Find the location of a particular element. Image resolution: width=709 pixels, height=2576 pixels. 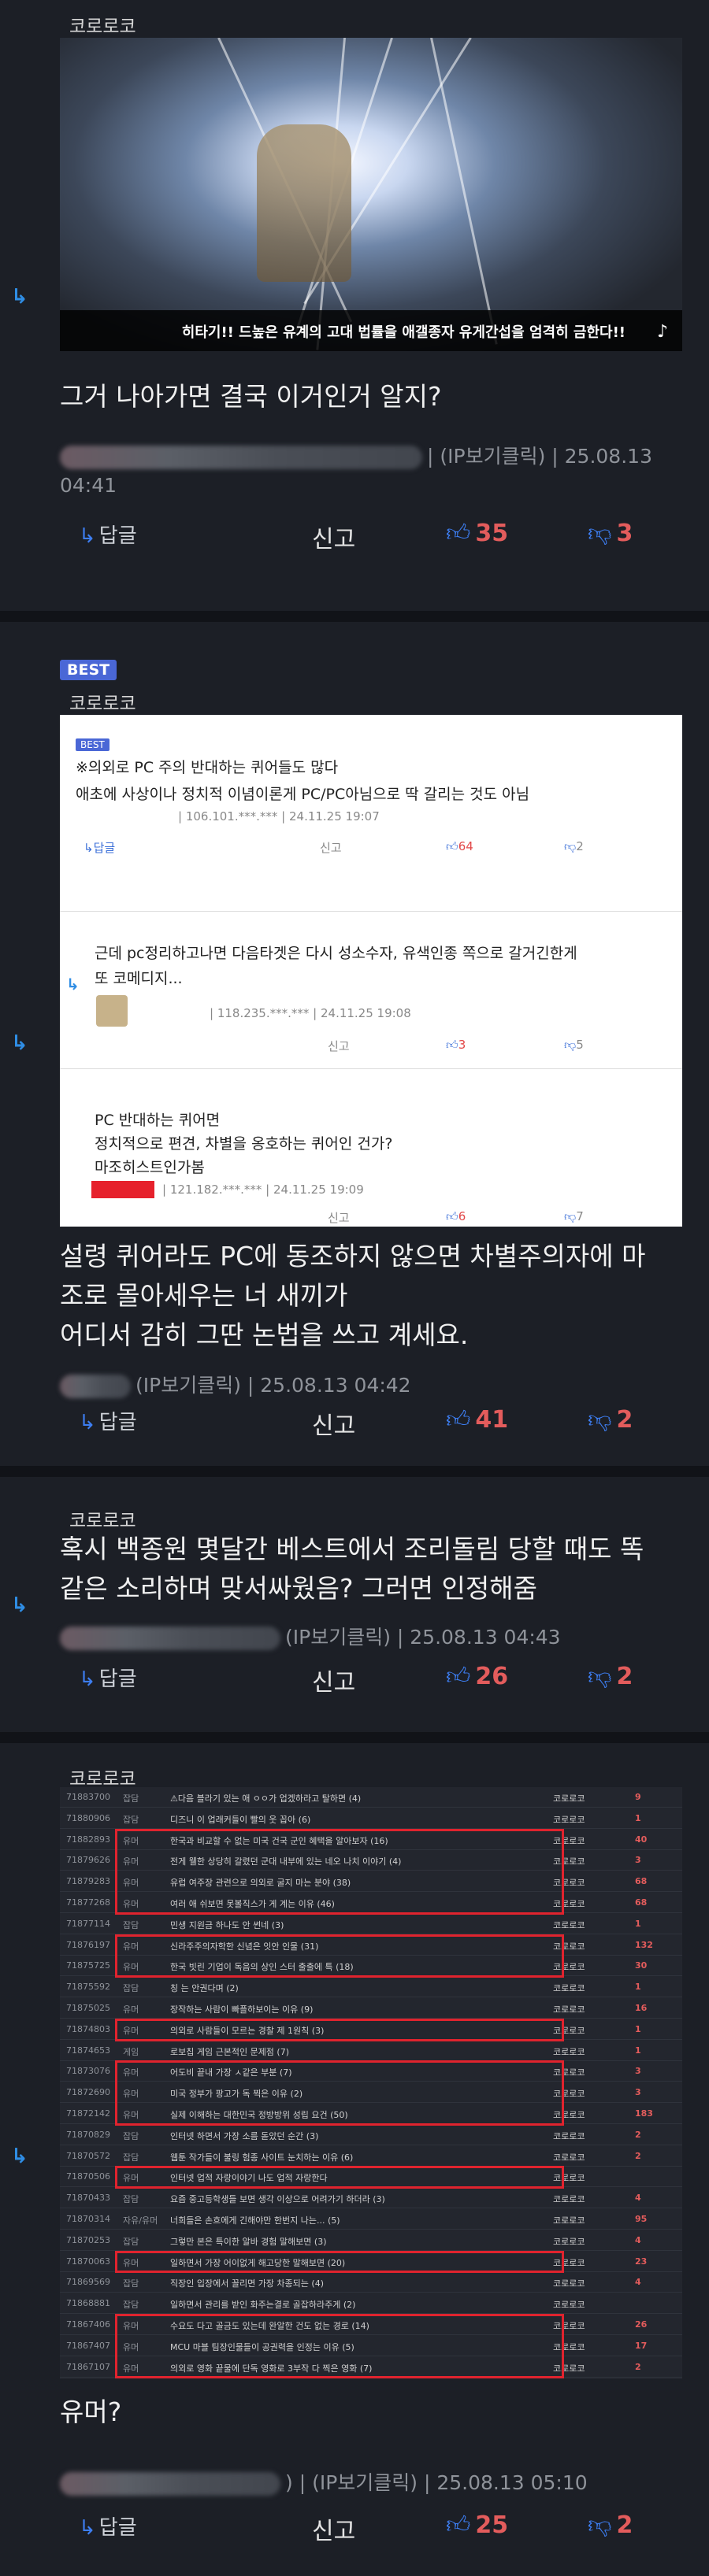

post-title: 너희들은 손흐에게 긴해야만 한번지 나는... (5) is located at coordinates (255, 2220).